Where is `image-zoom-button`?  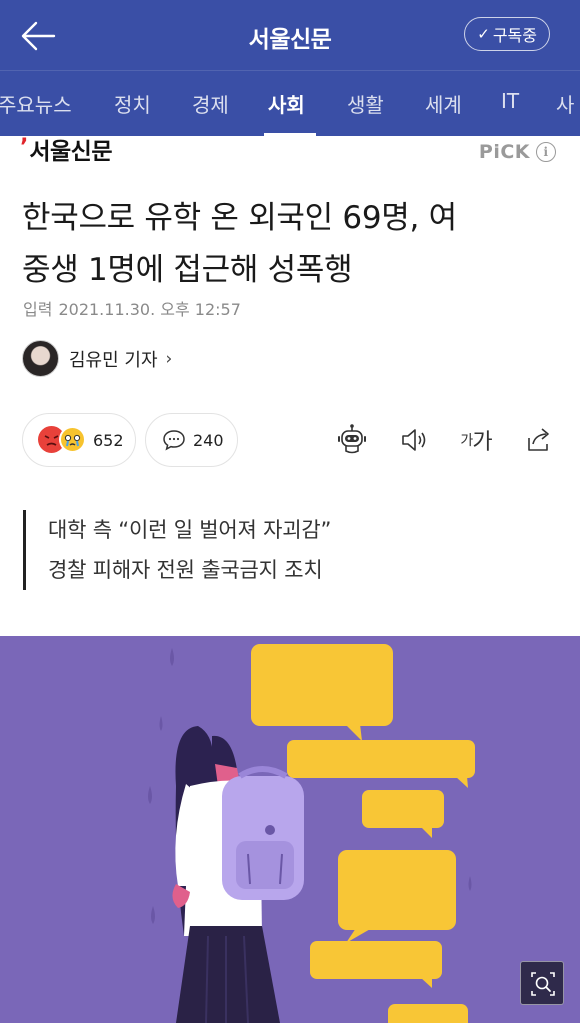 image-zoom-button is located at coordinates (542, 983).